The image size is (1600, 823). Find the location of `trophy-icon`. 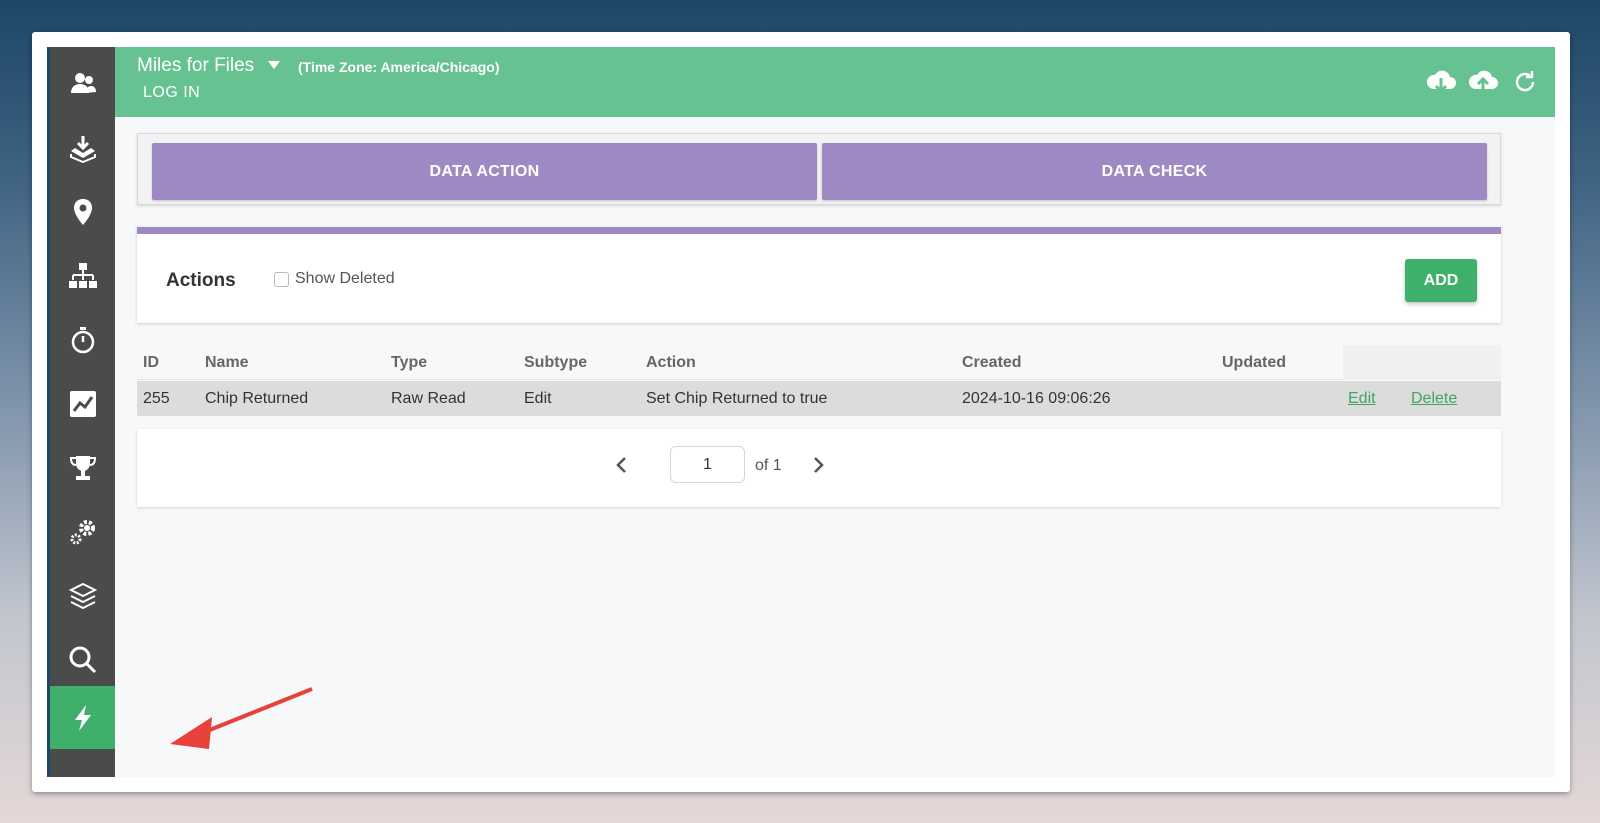

trophy-icon is located at coordinates (82, 468).